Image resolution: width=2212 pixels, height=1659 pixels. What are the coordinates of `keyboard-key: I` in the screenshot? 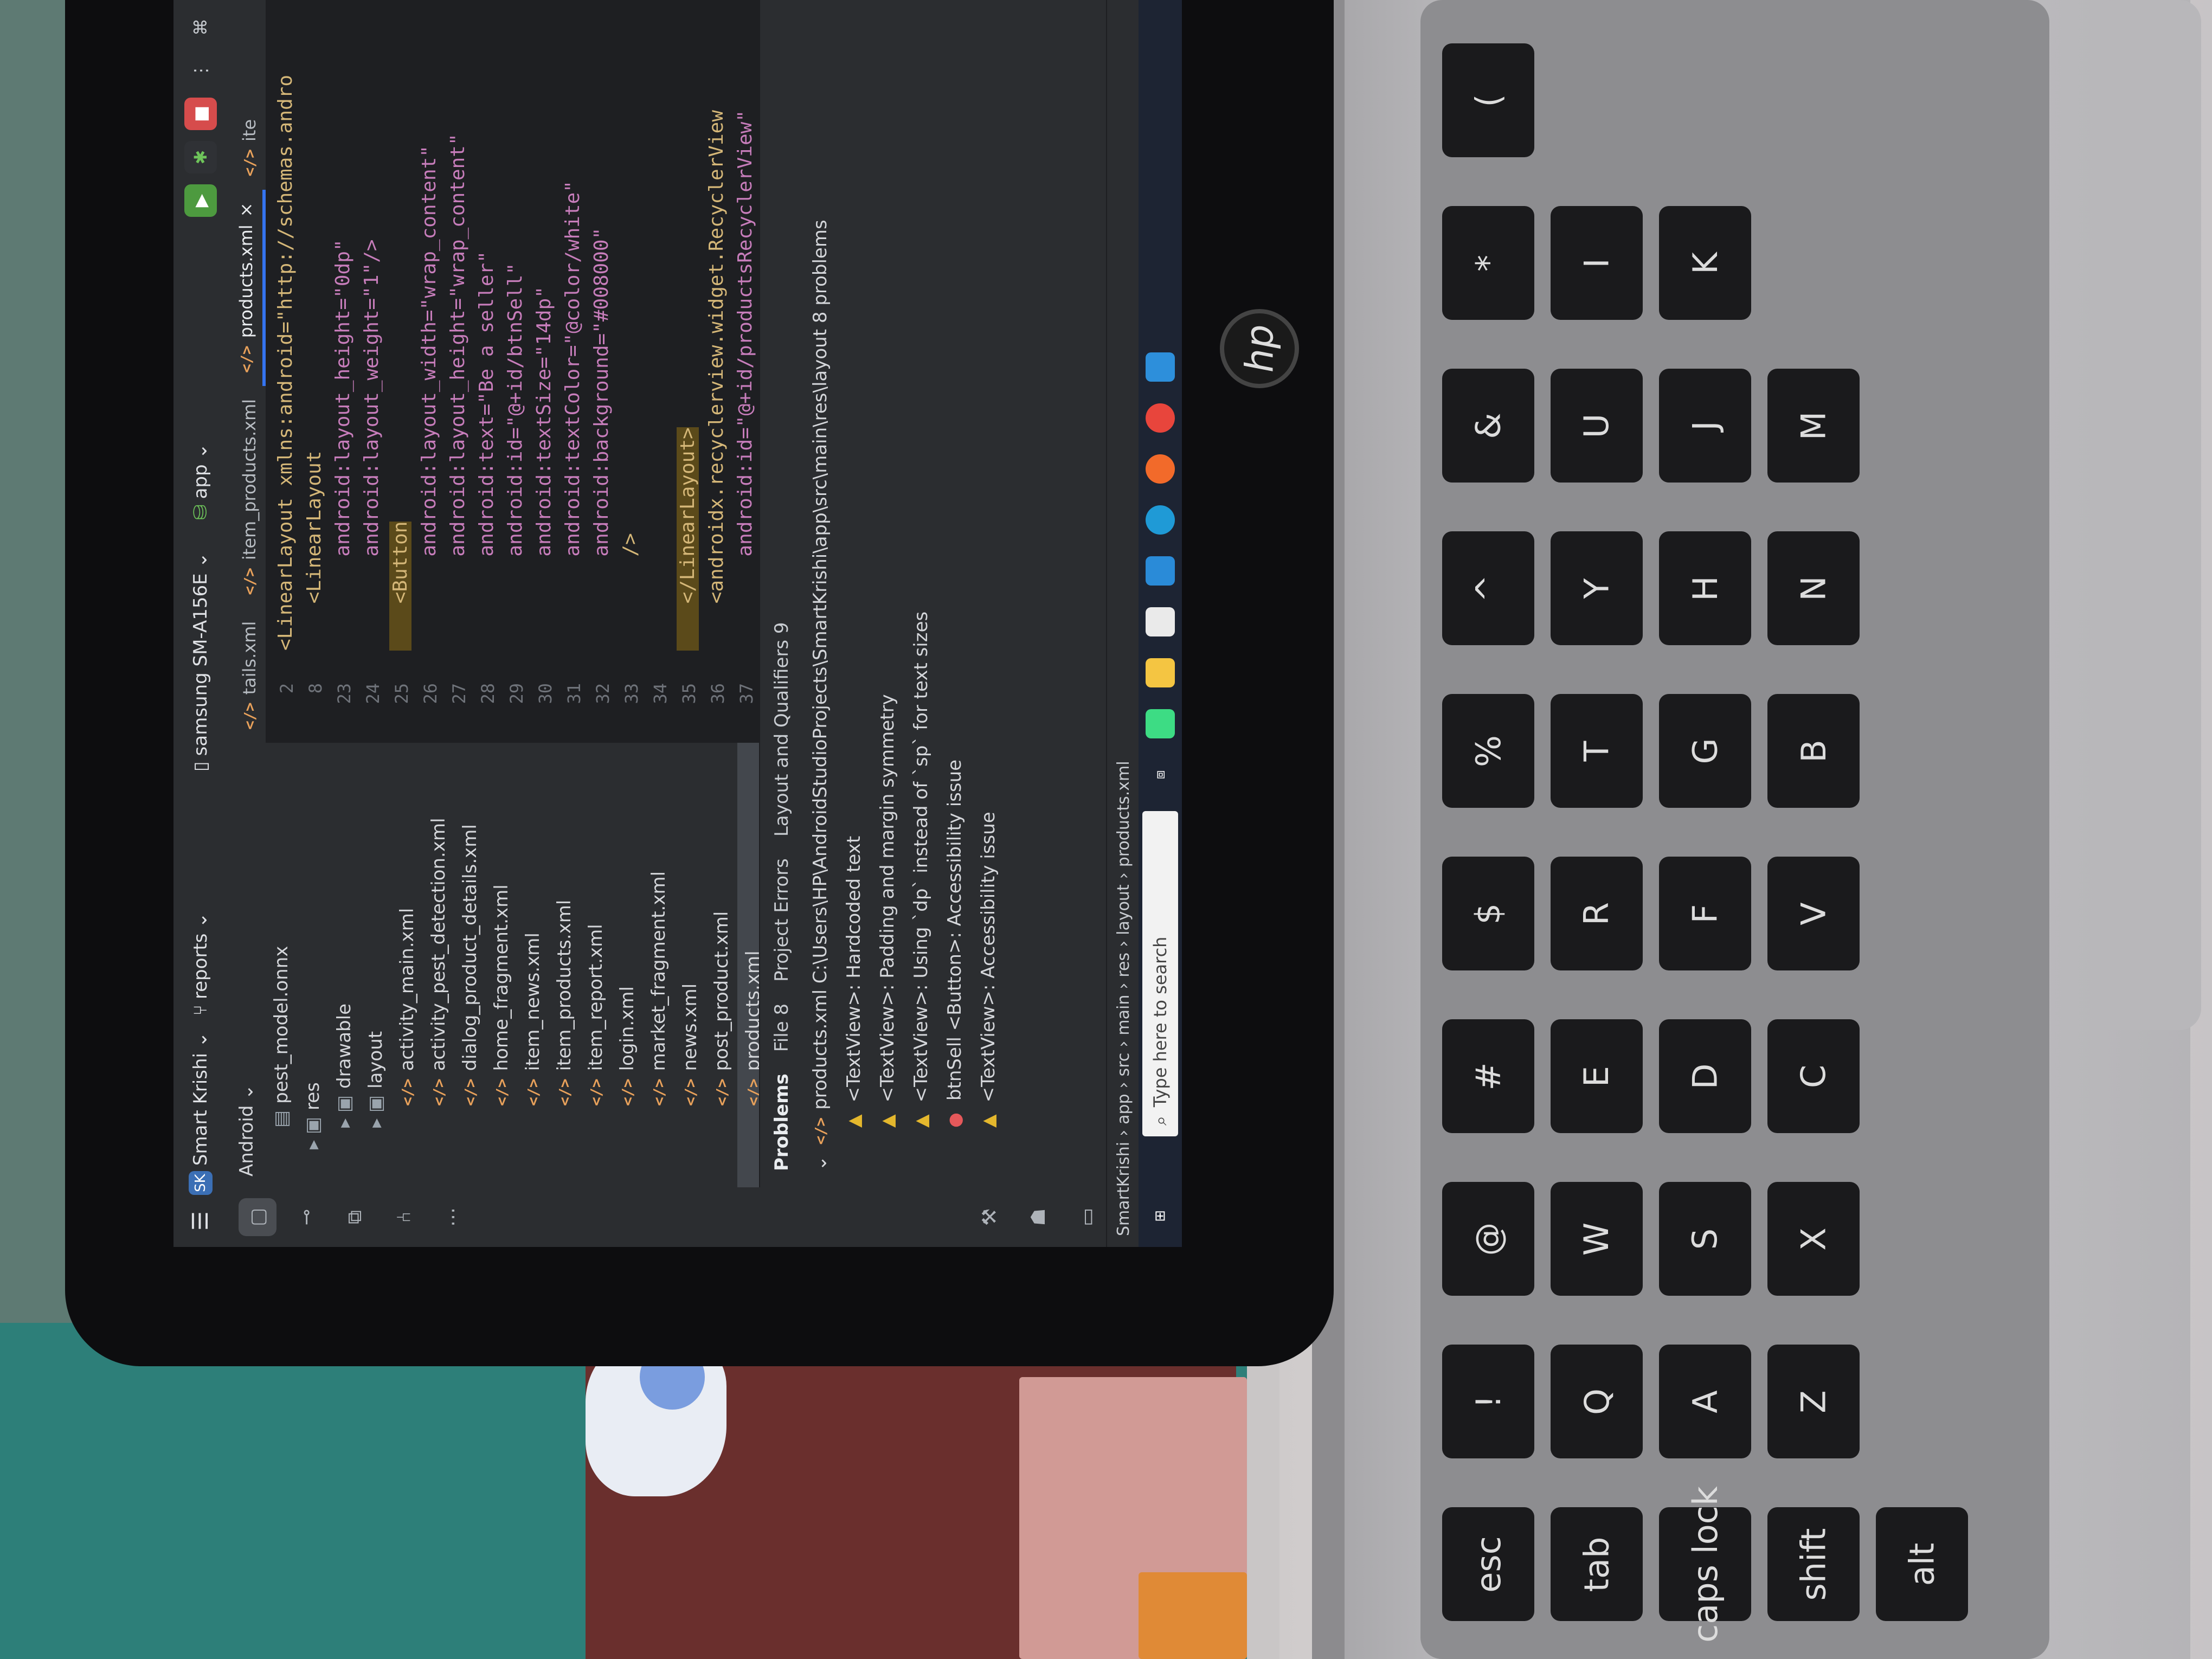 It's located at (1597, 263).